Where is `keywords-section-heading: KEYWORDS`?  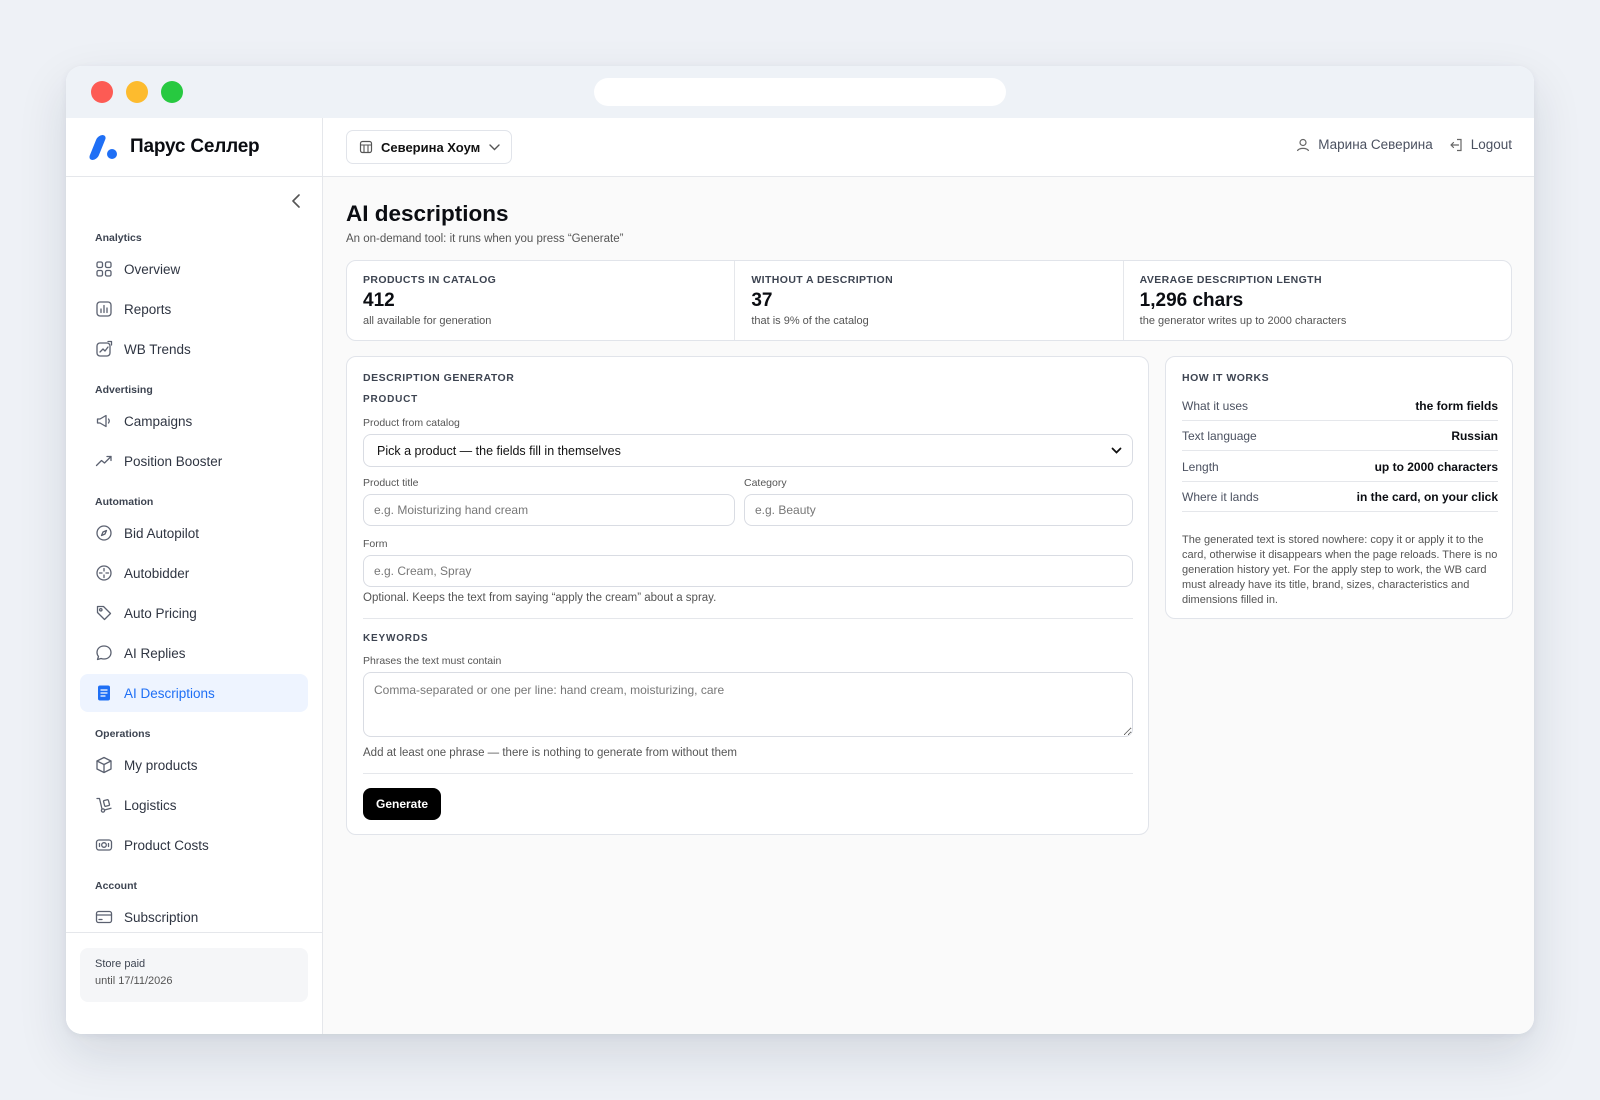
keywords-section-heading: KEYWORDS is located at coordinates (396, 638).